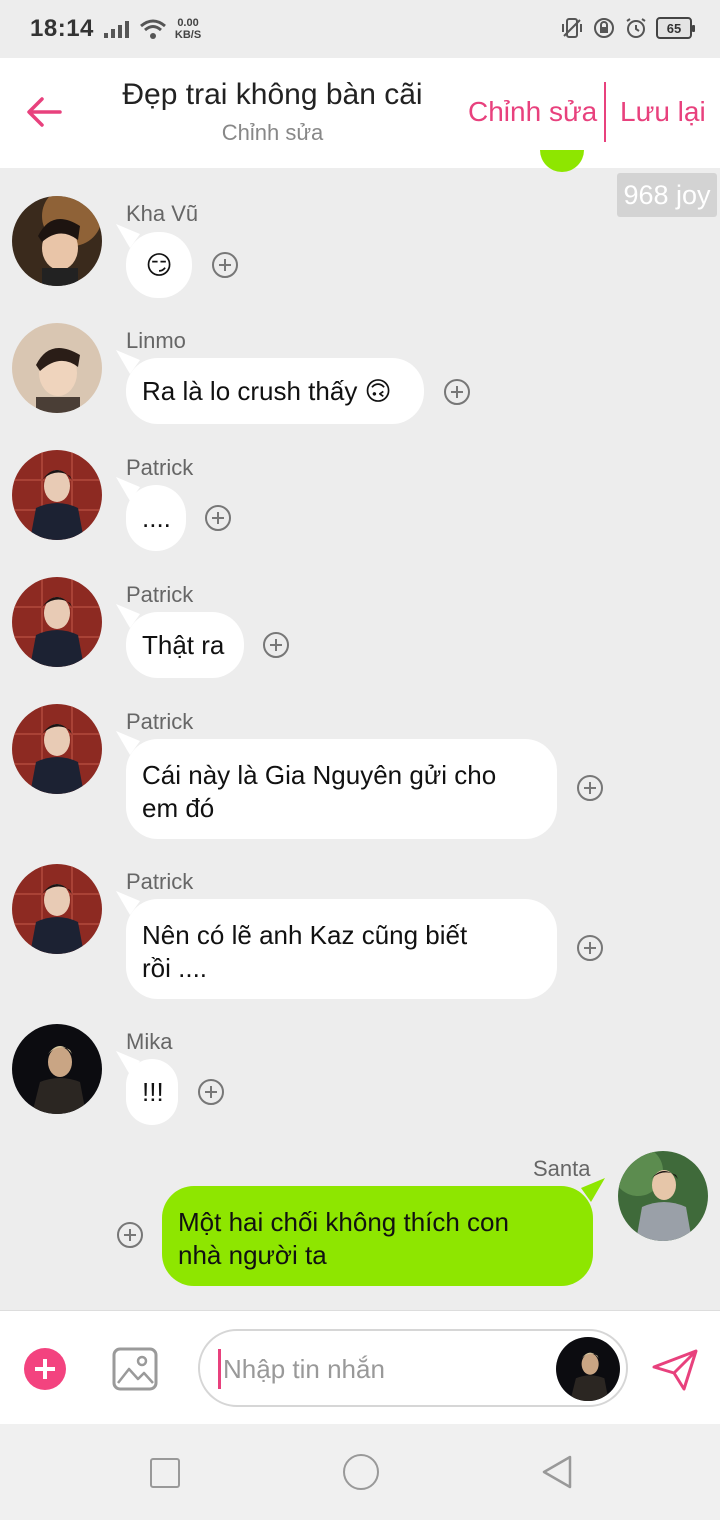 The height and width of the screenshot is (1520, 720). Describe the element at coordinates (135, 1369) in the screenshot. I see `image-icon` at that location.